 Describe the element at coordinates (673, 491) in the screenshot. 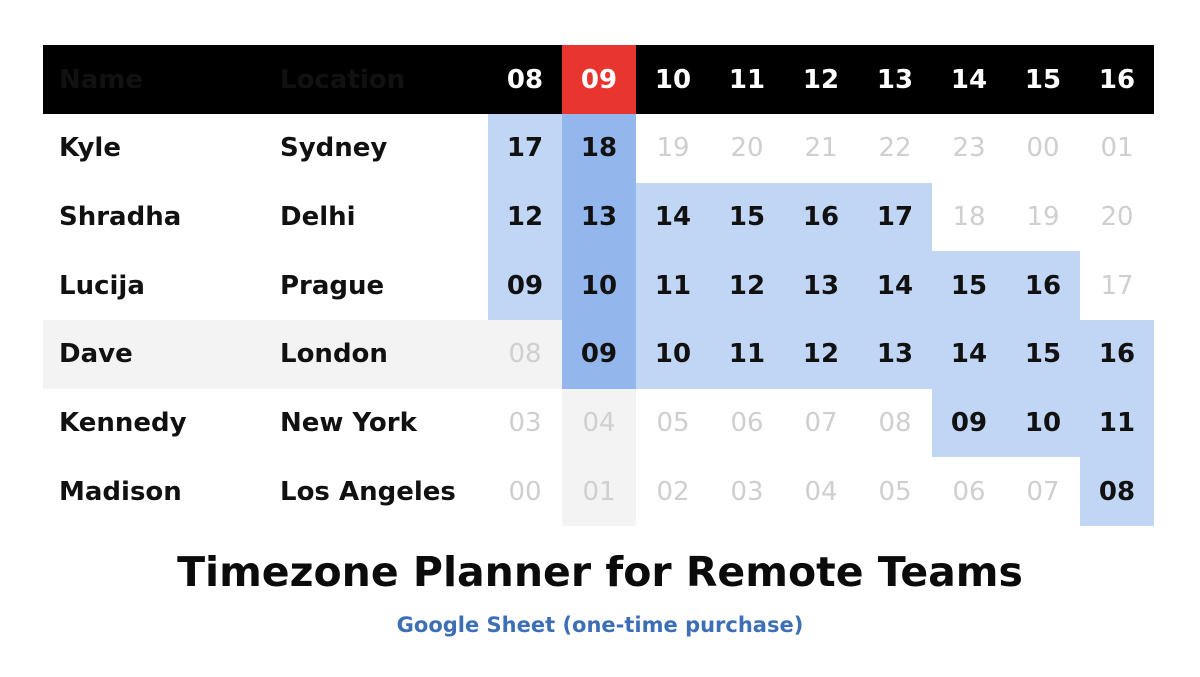

I see `hour-cell: 02` at that location.